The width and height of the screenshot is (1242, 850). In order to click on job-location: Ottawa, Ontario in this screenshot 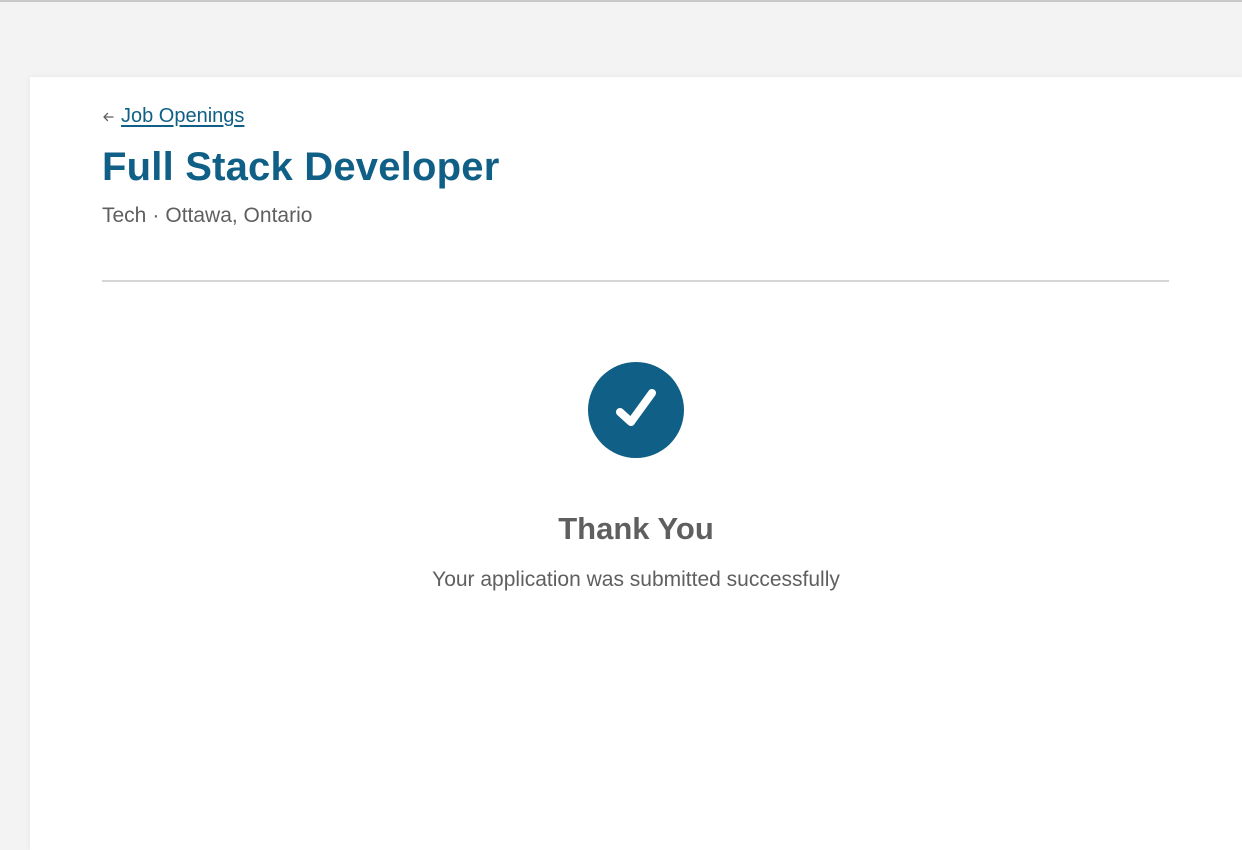, I will do `click(239, 215)`.